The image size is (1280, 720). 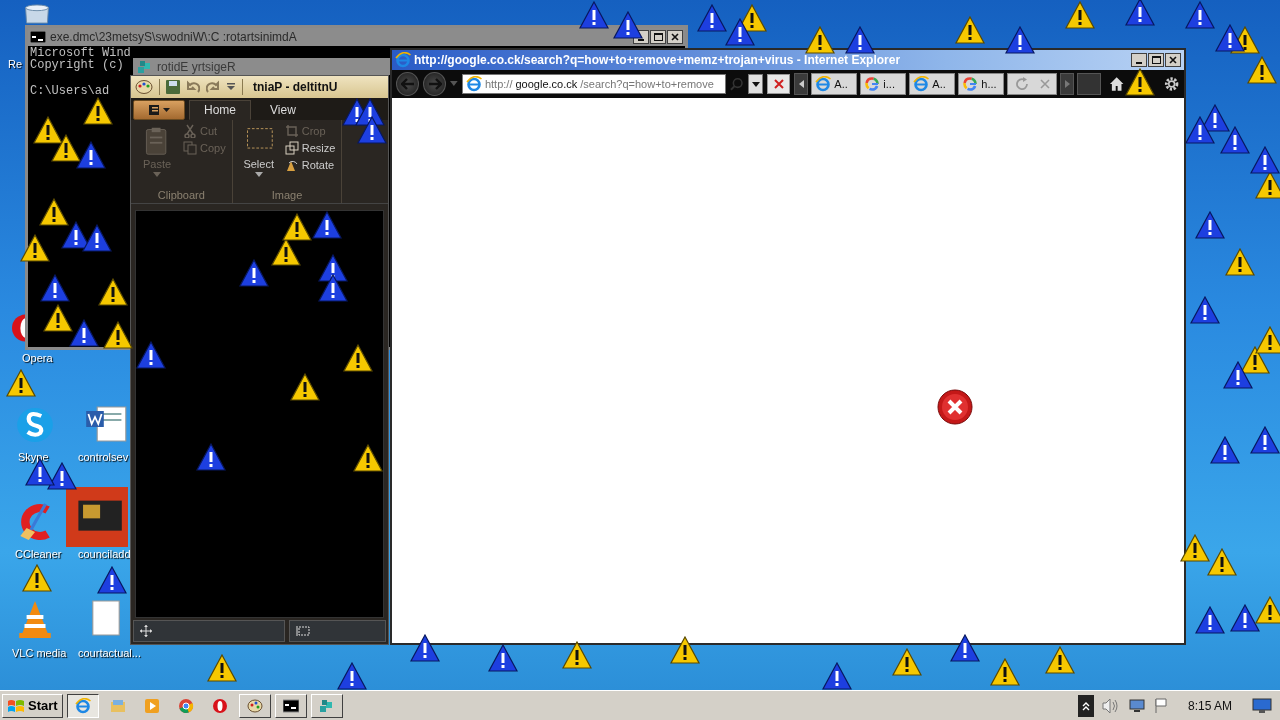 What do you see at coordinates (259, 414) in the screenshot?
I see `drawing-canvas` at bounding box center [259, 414].